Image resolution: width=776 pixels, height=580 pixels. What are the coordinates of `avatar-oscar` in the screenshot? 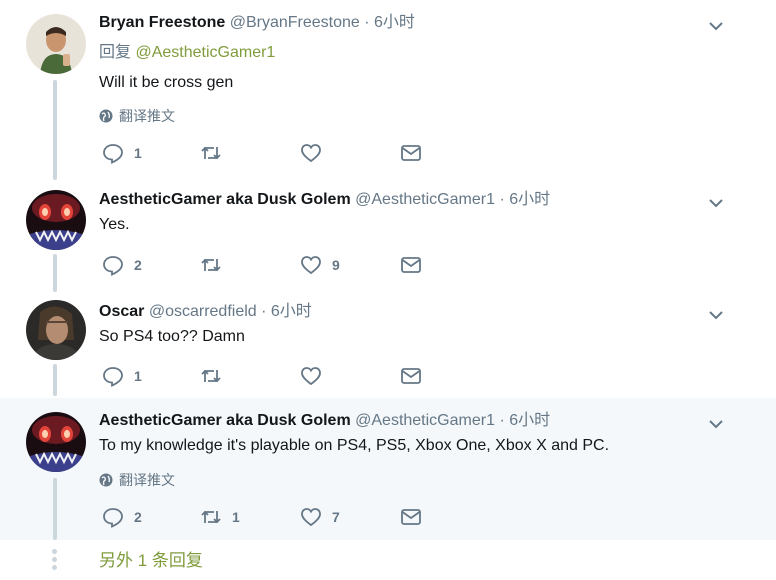 It's located at (56, 330).